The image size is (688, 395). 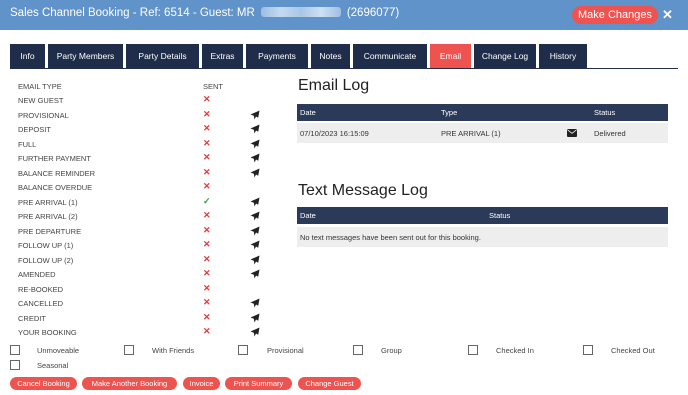 I want to click on email-log-heading: Email Log, so click(x=334, y=85).